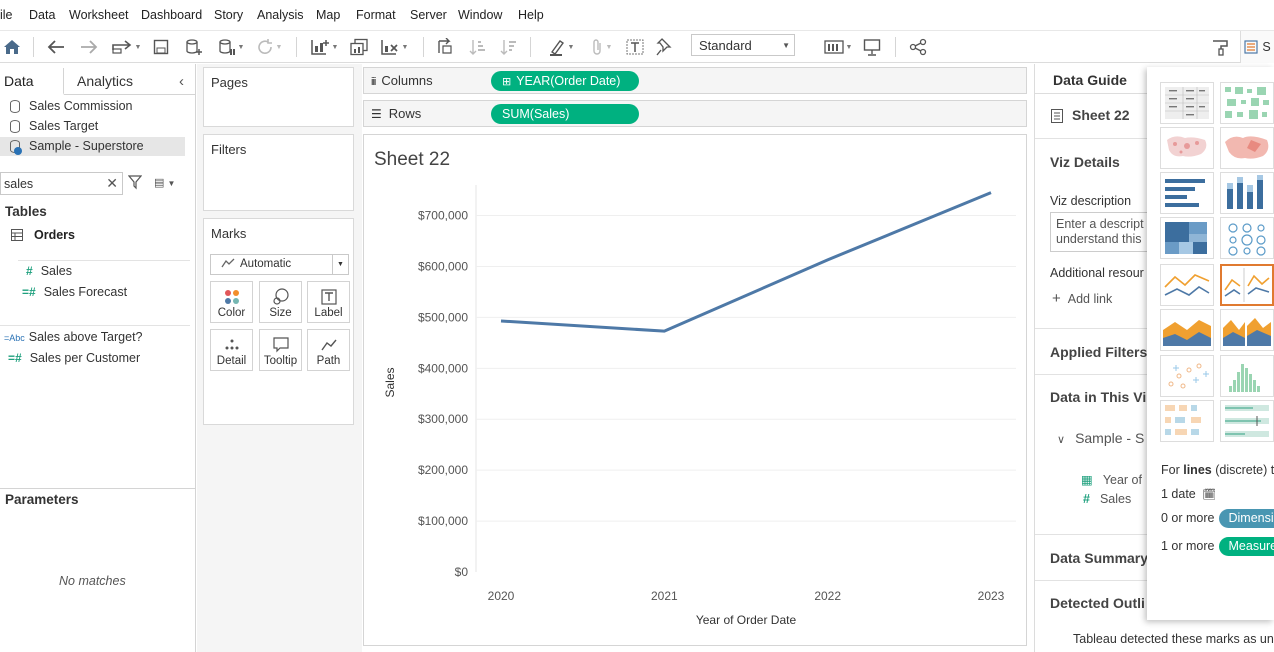  What do you see at coordinates (507, 82) in the screenshot?
I see `expand-icon: ⊞` at bounding box center [507, 82].